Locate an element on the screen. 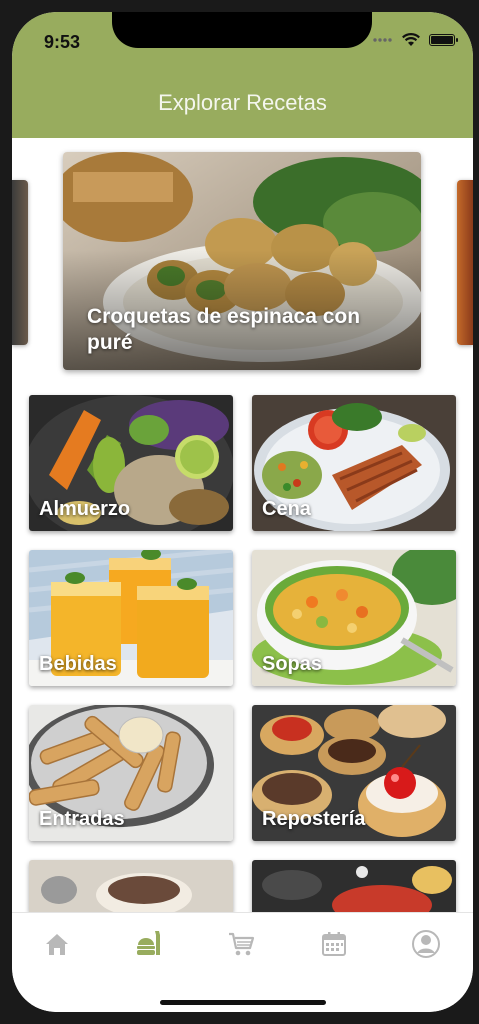  tab-home is located at coordinates (57, 944).